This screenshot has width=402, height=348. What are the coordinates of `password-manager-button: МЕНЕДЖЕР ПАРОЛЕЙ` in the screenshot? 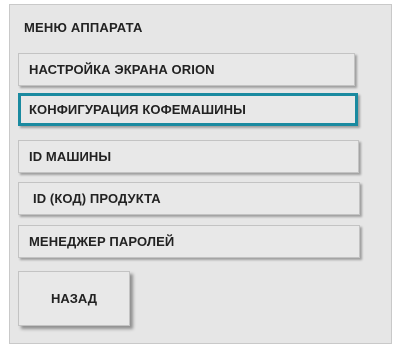 It's located at (189, 241).